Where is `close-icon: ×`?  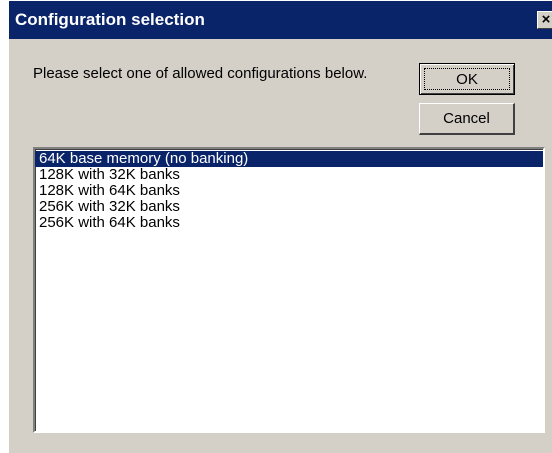 close-icon: × is located at coordinates (546, 19).